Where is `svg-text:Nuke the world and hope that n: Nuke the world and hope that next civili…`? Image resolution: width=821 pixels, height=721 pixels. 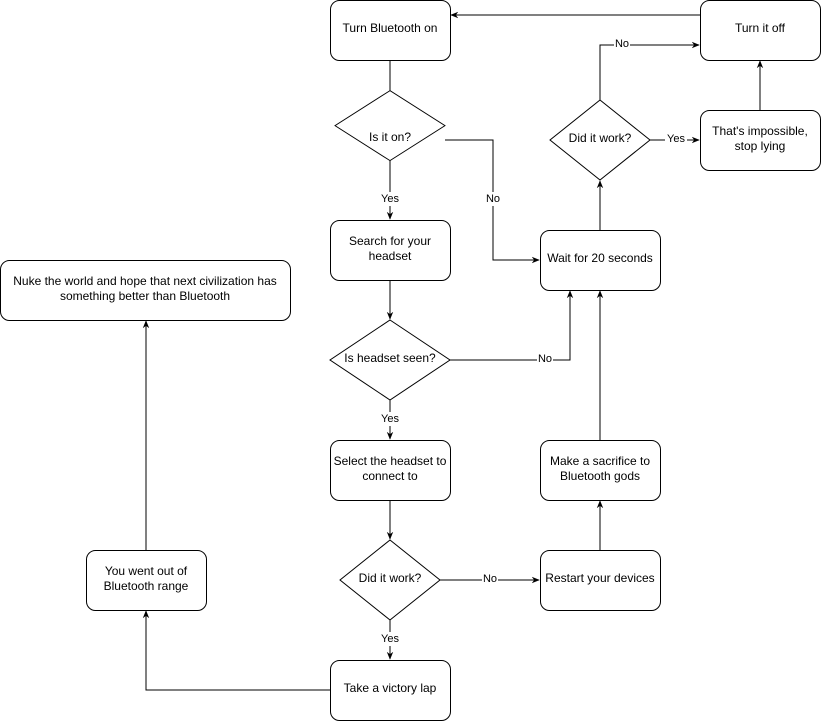 svg-text:Nuke the world and hope that n: Nuke the world and hope that next civili… is located at coordinates (145, 281).